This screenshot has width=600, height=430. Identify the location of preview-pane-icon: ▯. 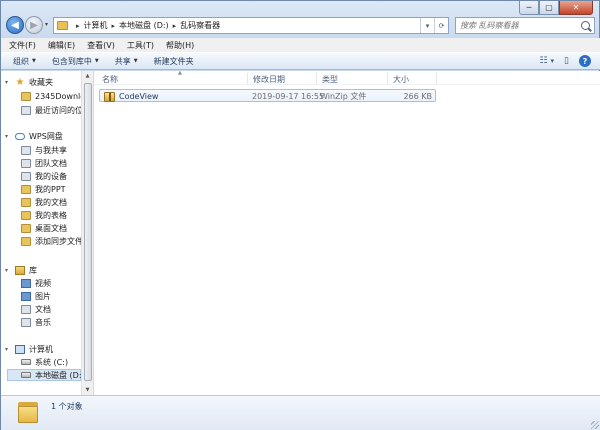
(566, 61).